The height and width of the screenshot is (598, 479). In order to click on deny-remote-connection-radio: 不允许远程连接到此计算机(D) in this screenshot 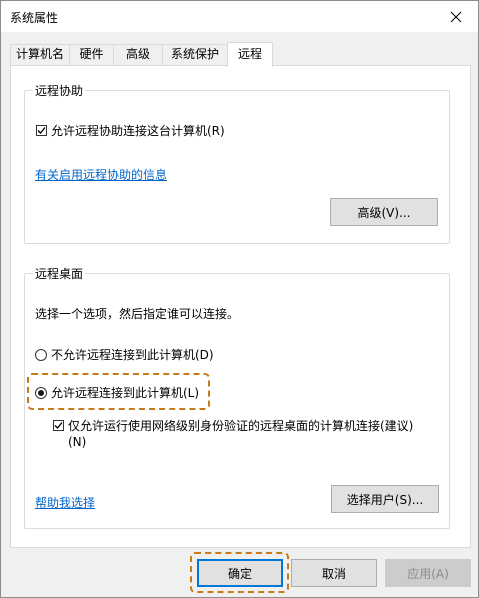, I will do `click(124, 354)`.